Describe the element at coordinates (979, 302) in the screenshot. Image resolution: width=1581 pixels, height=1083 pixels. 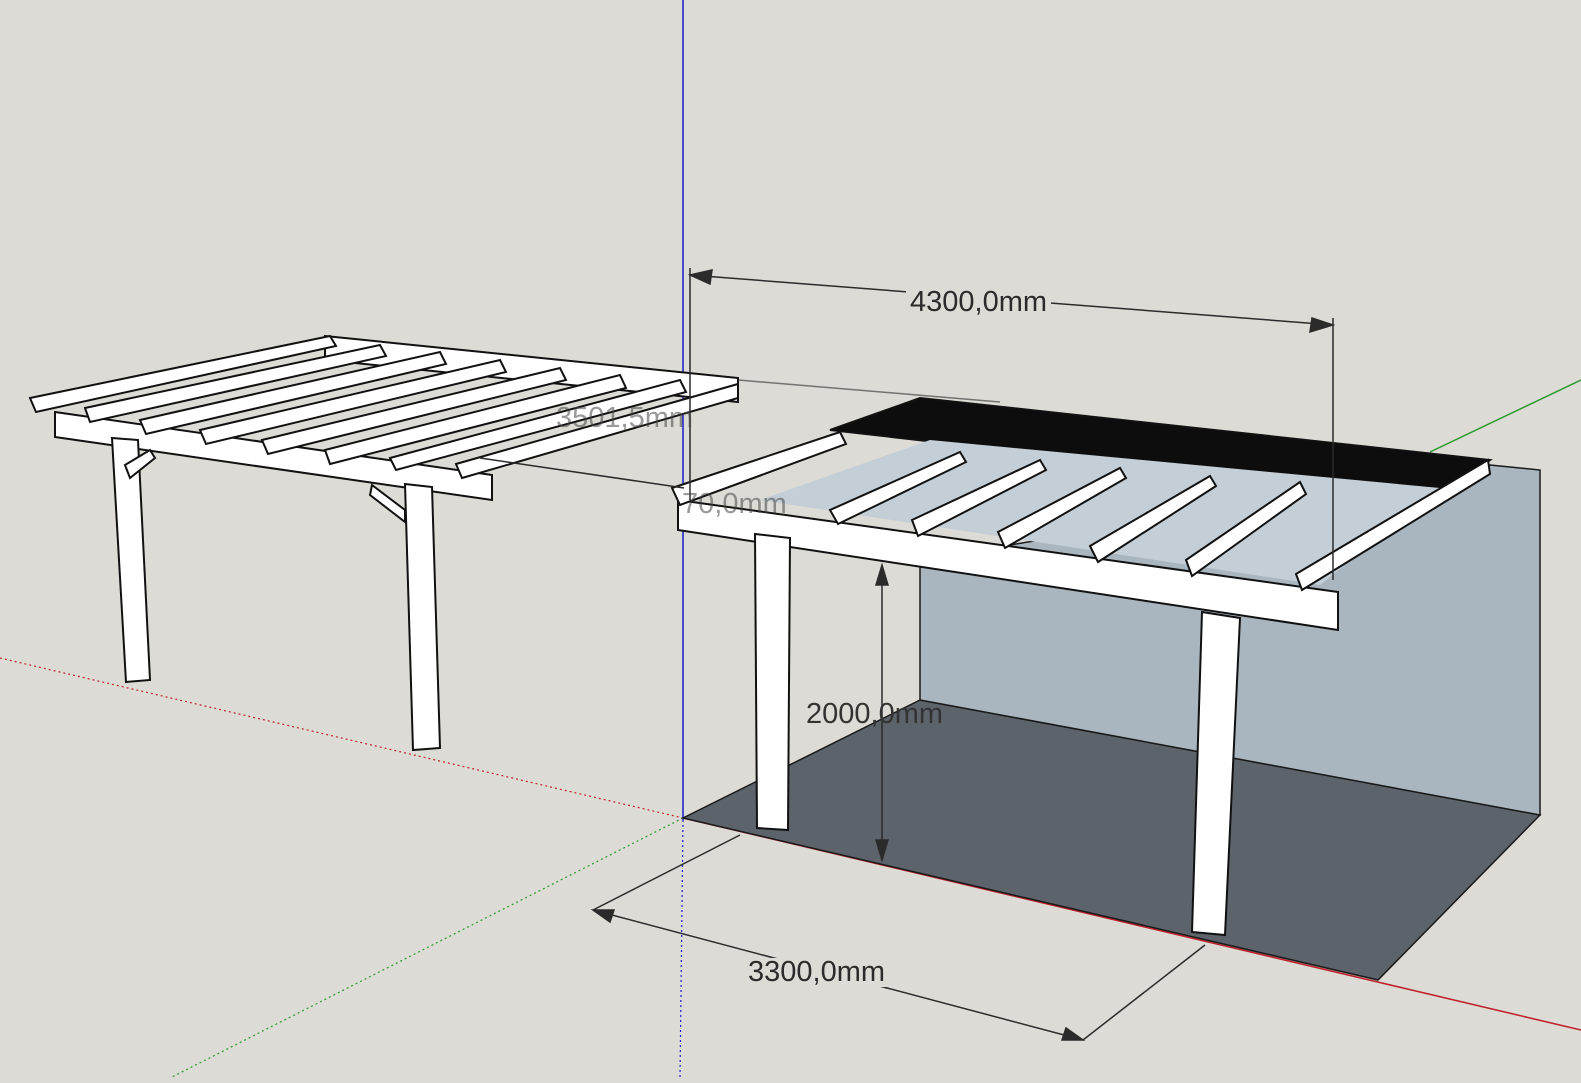
I see `dimension-label-width: 4300,0mm` at that location.